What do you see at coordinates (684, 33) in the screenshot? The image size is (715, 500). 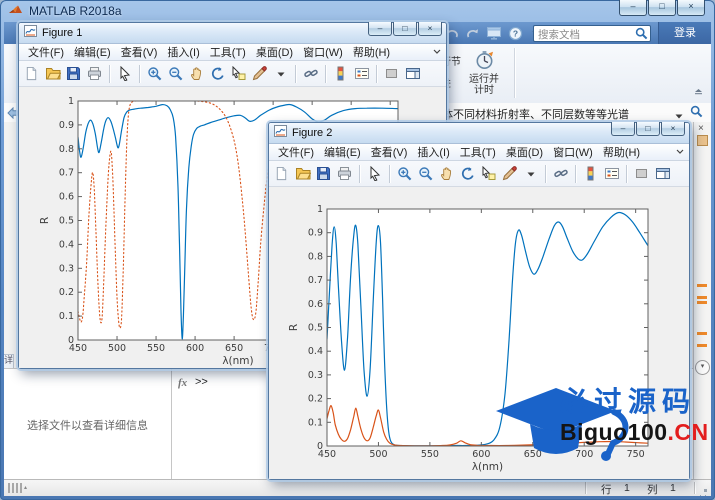 I see `login-button: 登录` at bounding box center [684, 33].